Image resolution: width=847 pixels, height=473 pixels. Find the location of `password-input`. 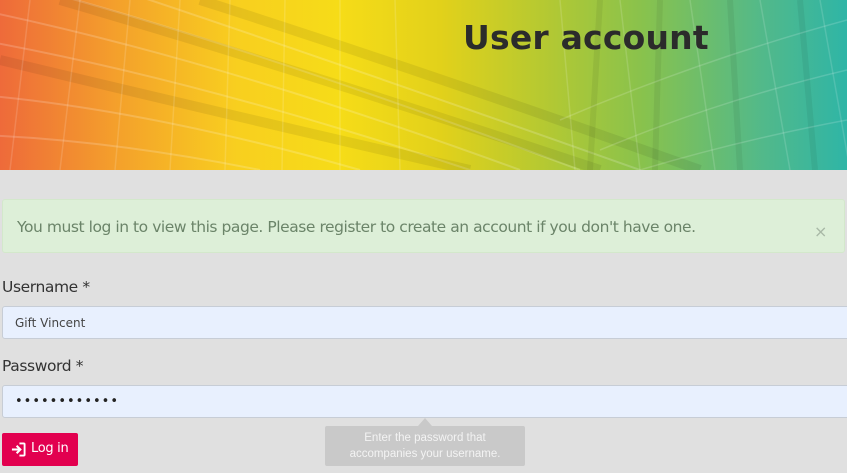

password-input is located at coordinates (424, 401).